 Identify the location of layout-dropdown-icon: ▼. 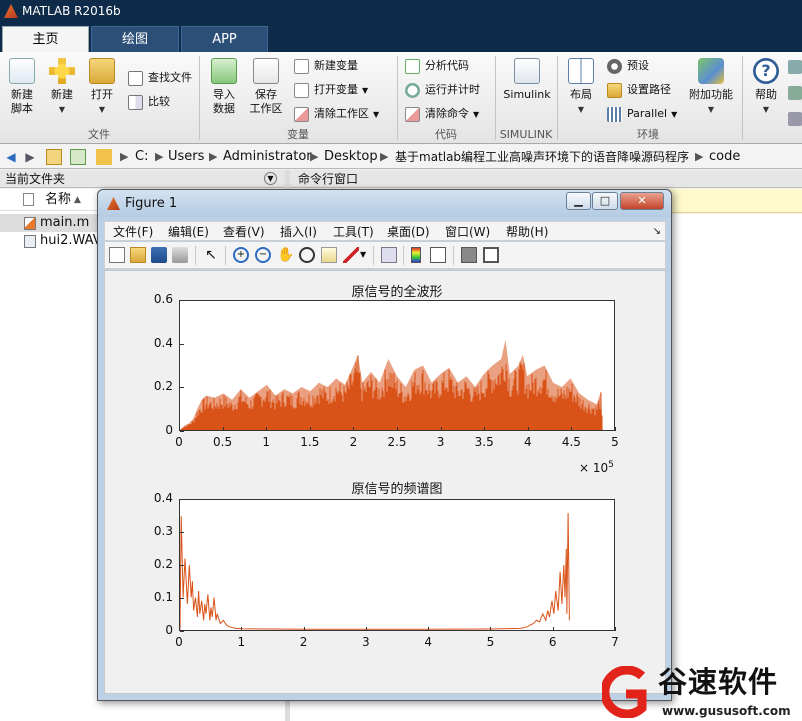
(581, 109).